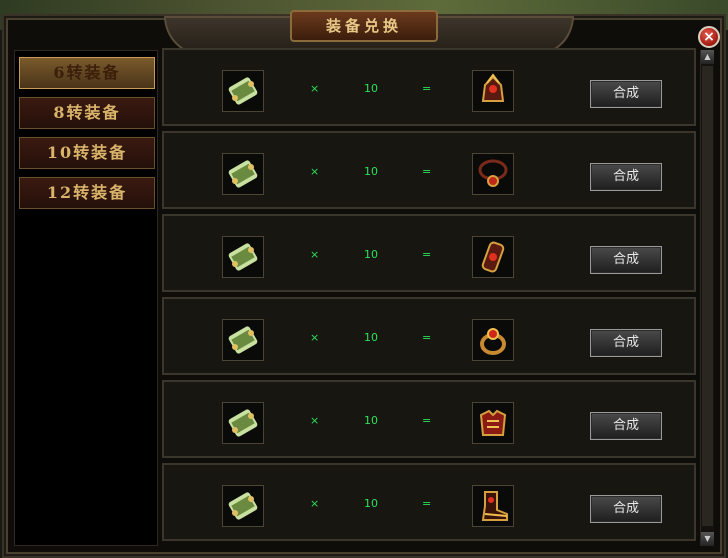 The width and height of the screenshot is (728, 558). What do you see at coordinates (493, 423) in the screenshot?
I see `armor-icon` at bounding box center [493, 423].